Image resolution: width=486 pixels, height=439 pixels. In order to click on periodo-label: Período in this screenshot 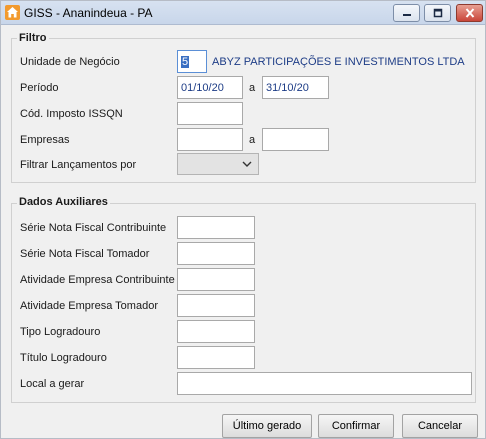, I will do `click(39, 88)`.